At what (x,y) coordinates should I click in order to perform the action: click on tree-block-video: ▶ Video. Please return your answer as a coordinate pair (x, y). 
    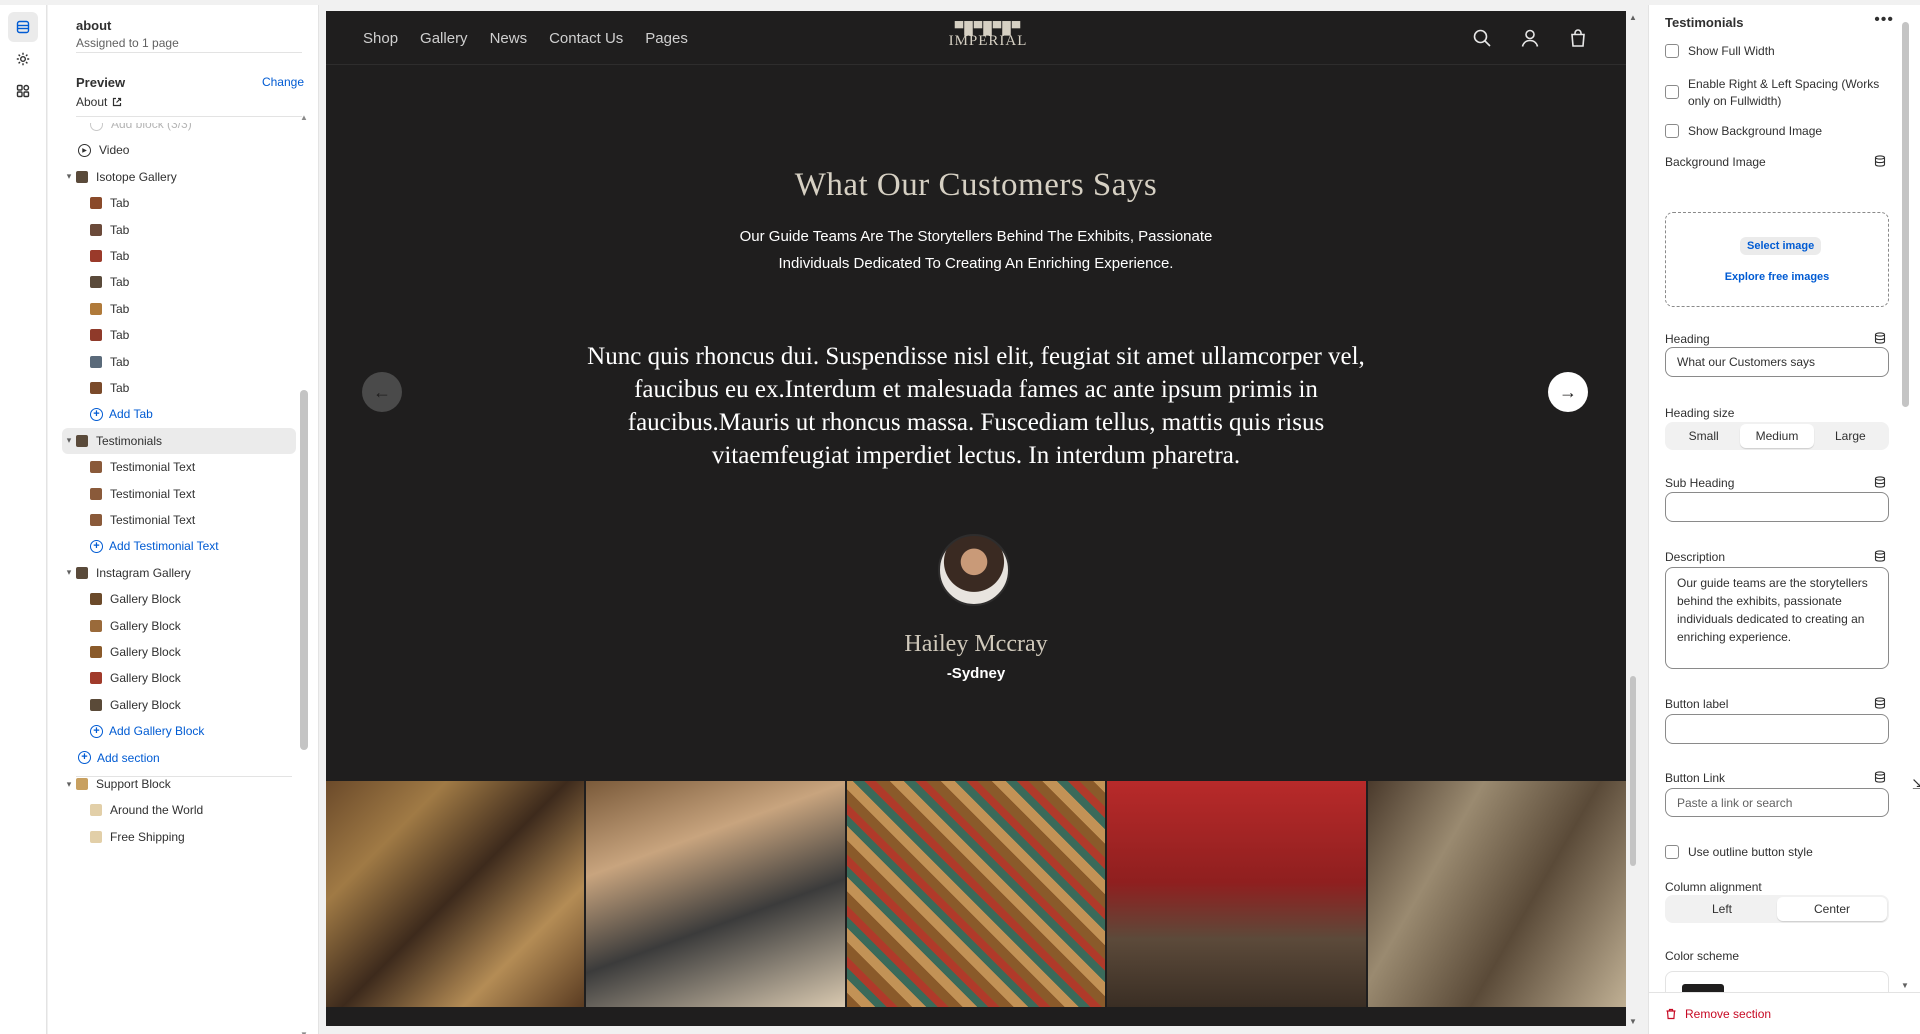
    Looking at the image, I should click on (179, 150).